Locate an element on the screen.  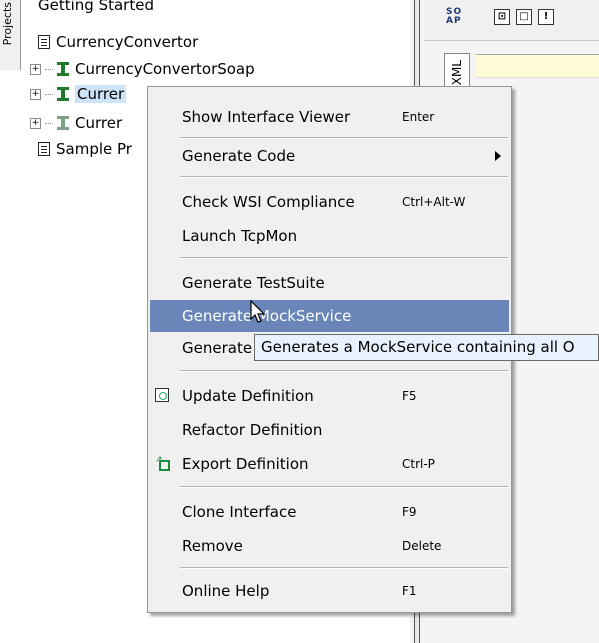
menu-item-label: Online Help is located at coordinates (226, 591).